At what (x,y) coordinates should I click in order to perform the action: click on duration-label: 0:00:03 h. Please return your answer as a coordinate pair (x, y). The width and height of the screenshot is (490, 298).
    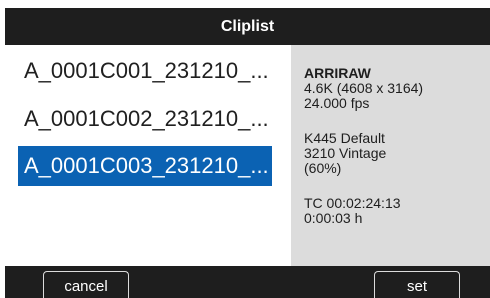
    Looking at the image, I should click on (333, 218).